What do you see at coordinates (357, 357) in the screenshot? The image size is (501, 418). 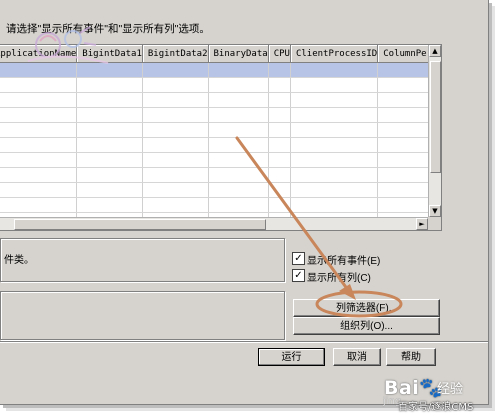 I see `cancel-button: 取消` at bounding box center [357, 357].